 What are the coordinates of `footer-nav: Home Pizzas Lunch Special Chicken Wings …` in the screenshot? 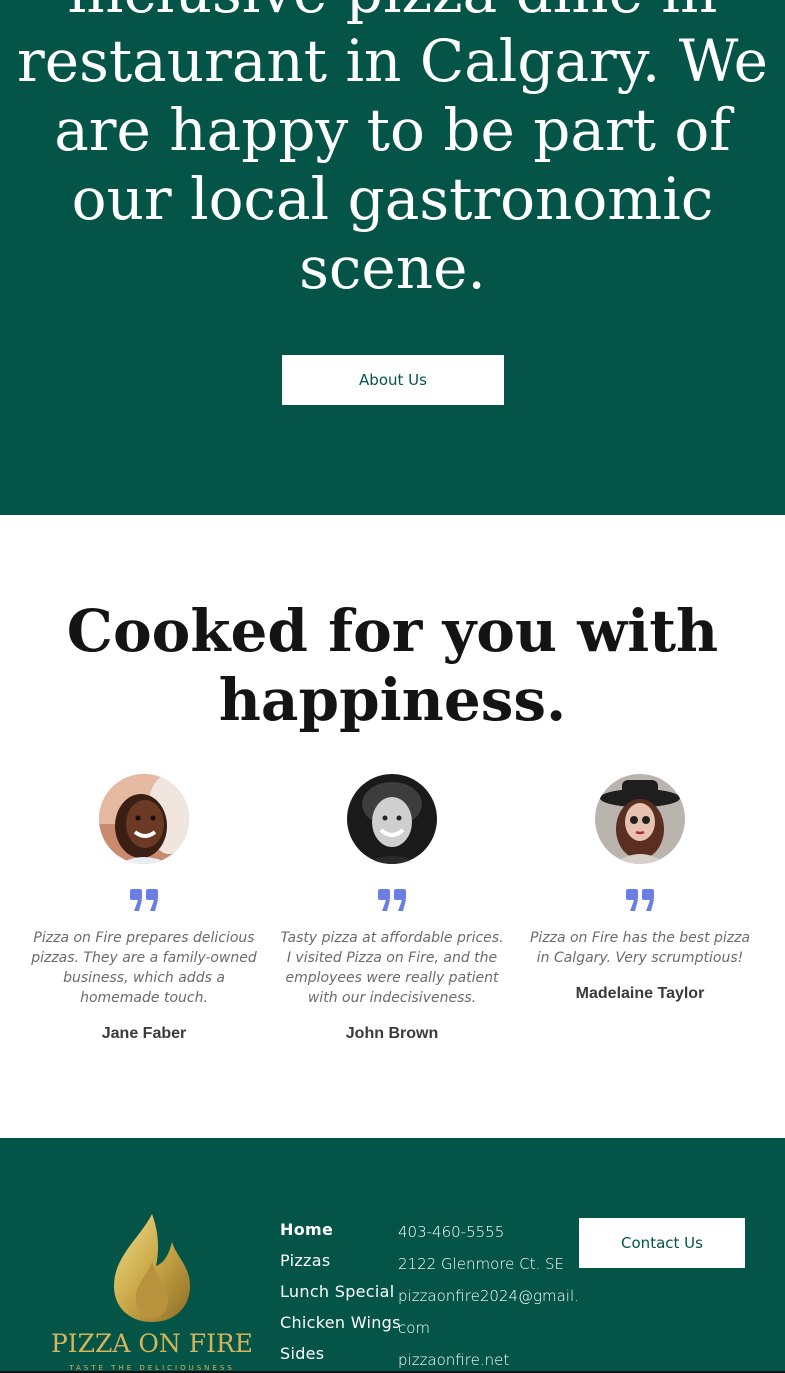 It's located at (340, 1291).